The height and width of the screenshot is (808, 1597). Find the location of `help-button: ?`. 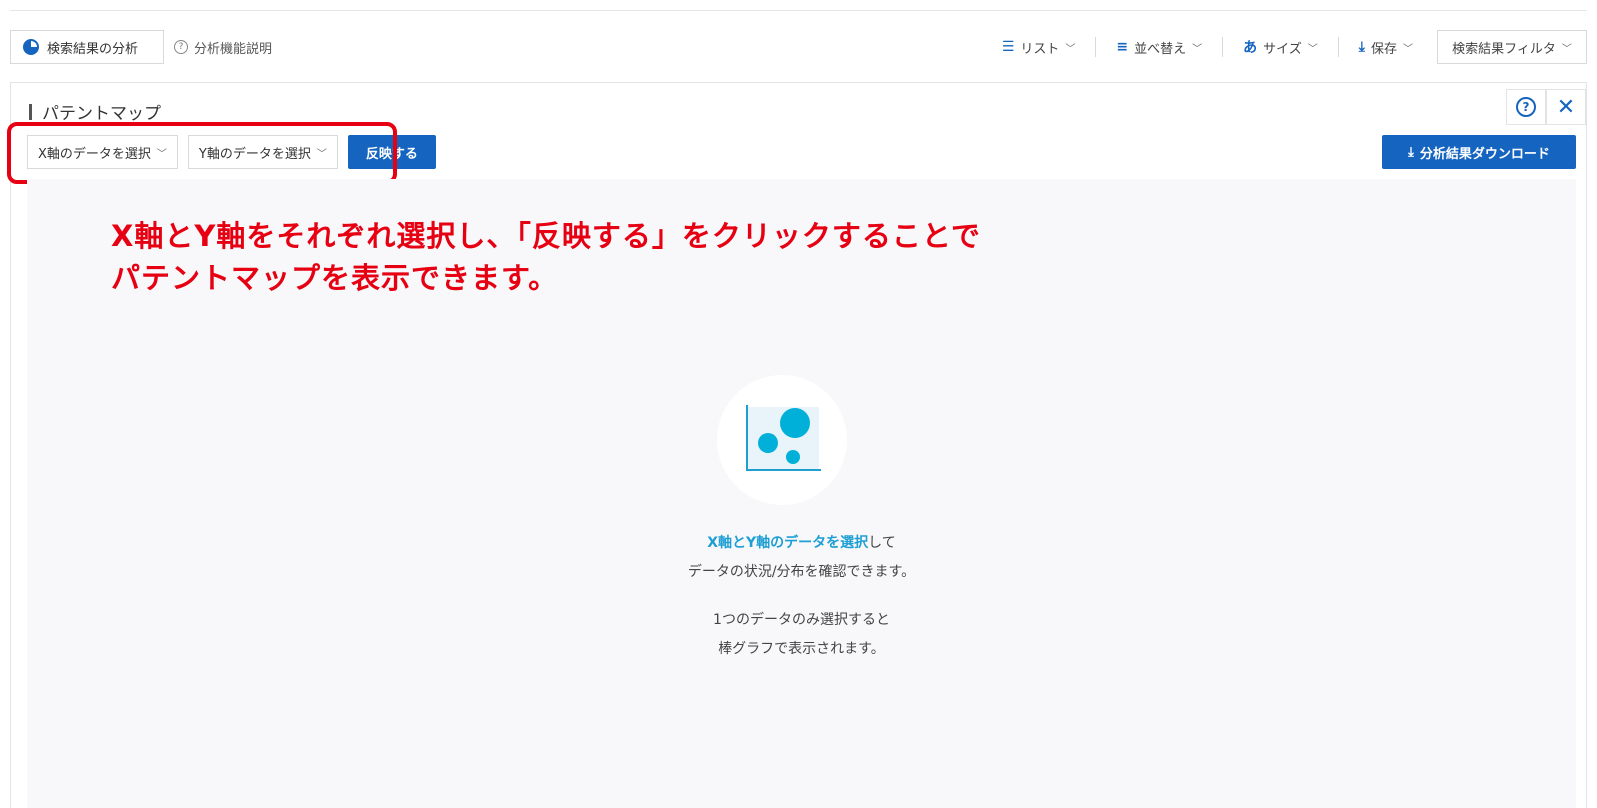

help-button: ? is located at coordinates (1526, 107).